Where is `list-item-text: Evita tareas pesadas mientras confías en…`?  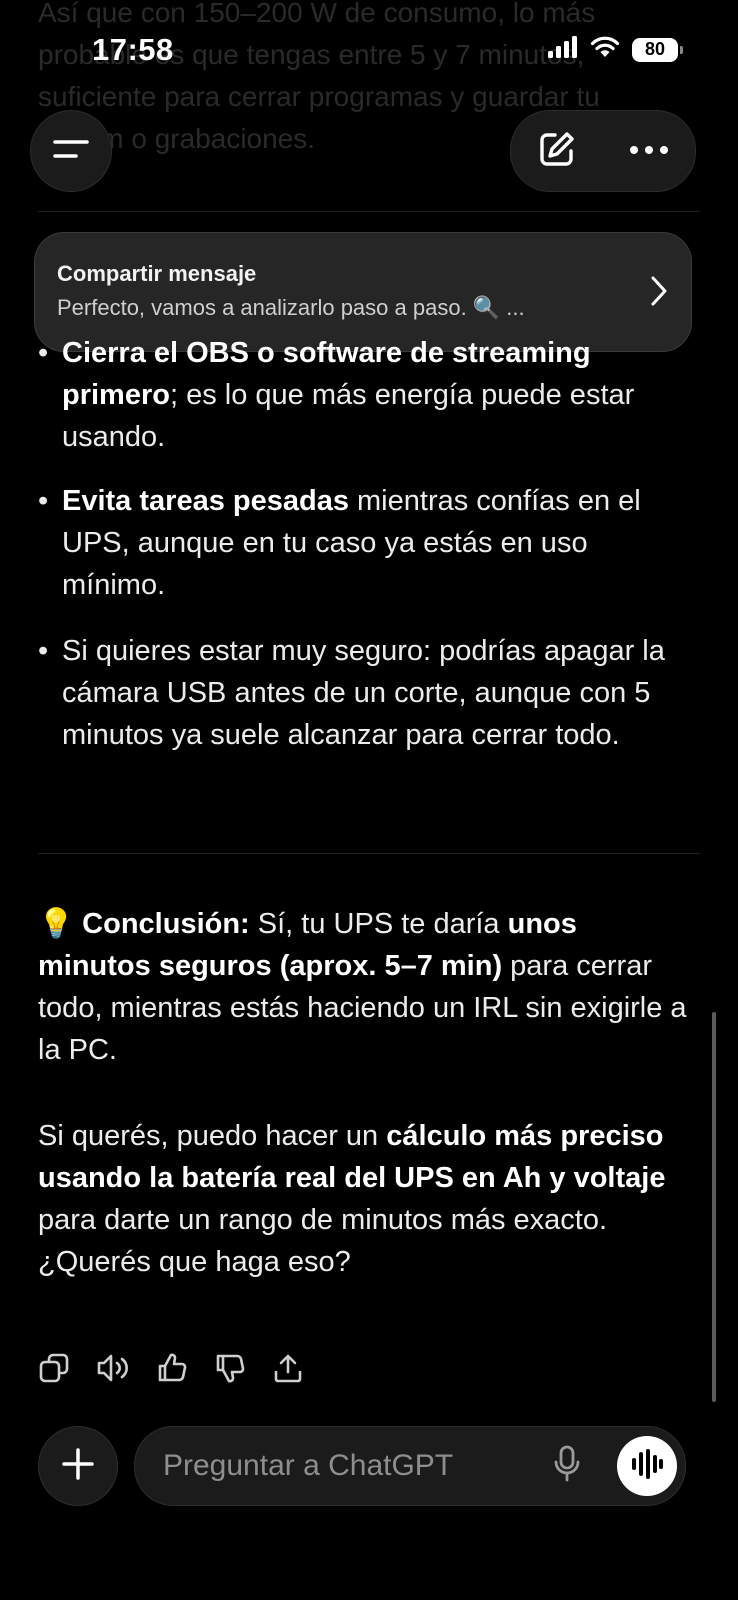
list-item-text: Evita tareas pesadas mientras confías en… is located at coordinates (377, 543).